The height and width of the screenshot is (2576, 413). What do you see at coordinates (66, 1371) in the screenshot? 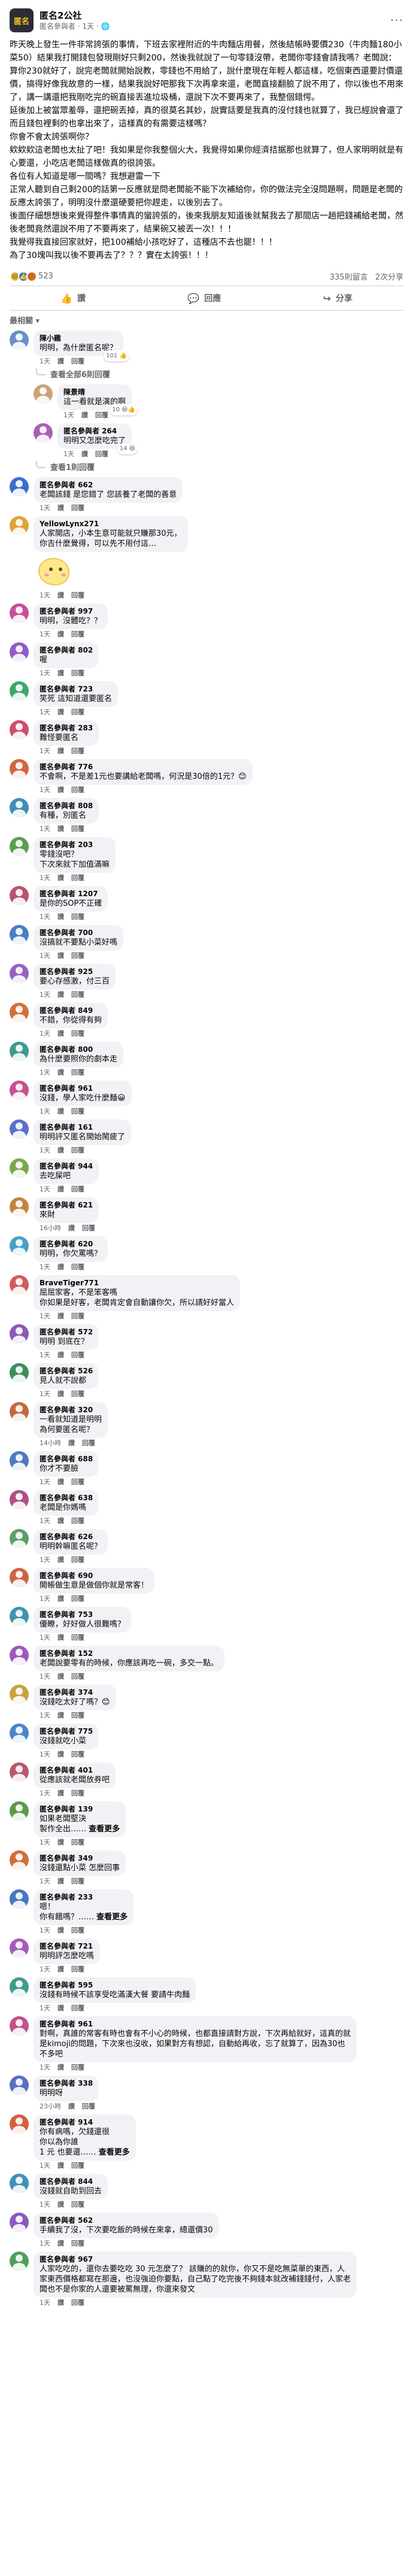
I see `commenter-name: 匿名參與者 526` at bounding box center [66, 1371].